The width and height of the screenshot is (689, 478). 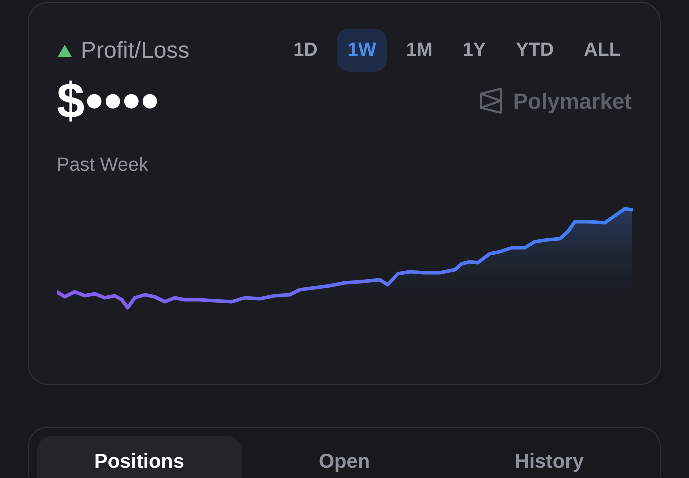 What do you see at coordinates (602, 50) in the screenshot?
I see `range-tab: ALL` at bounding box center [602, 50].